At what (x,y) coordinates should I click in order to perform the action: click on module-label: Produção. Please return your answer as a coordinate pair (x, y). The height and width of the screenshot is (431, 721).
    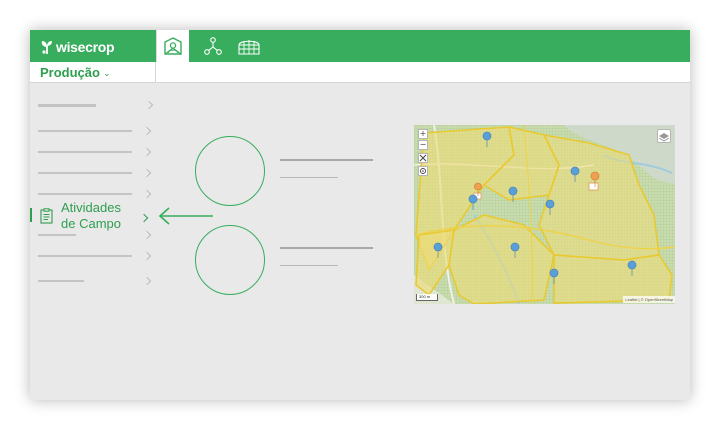
    Looking at the image, I should click on (70, 72).